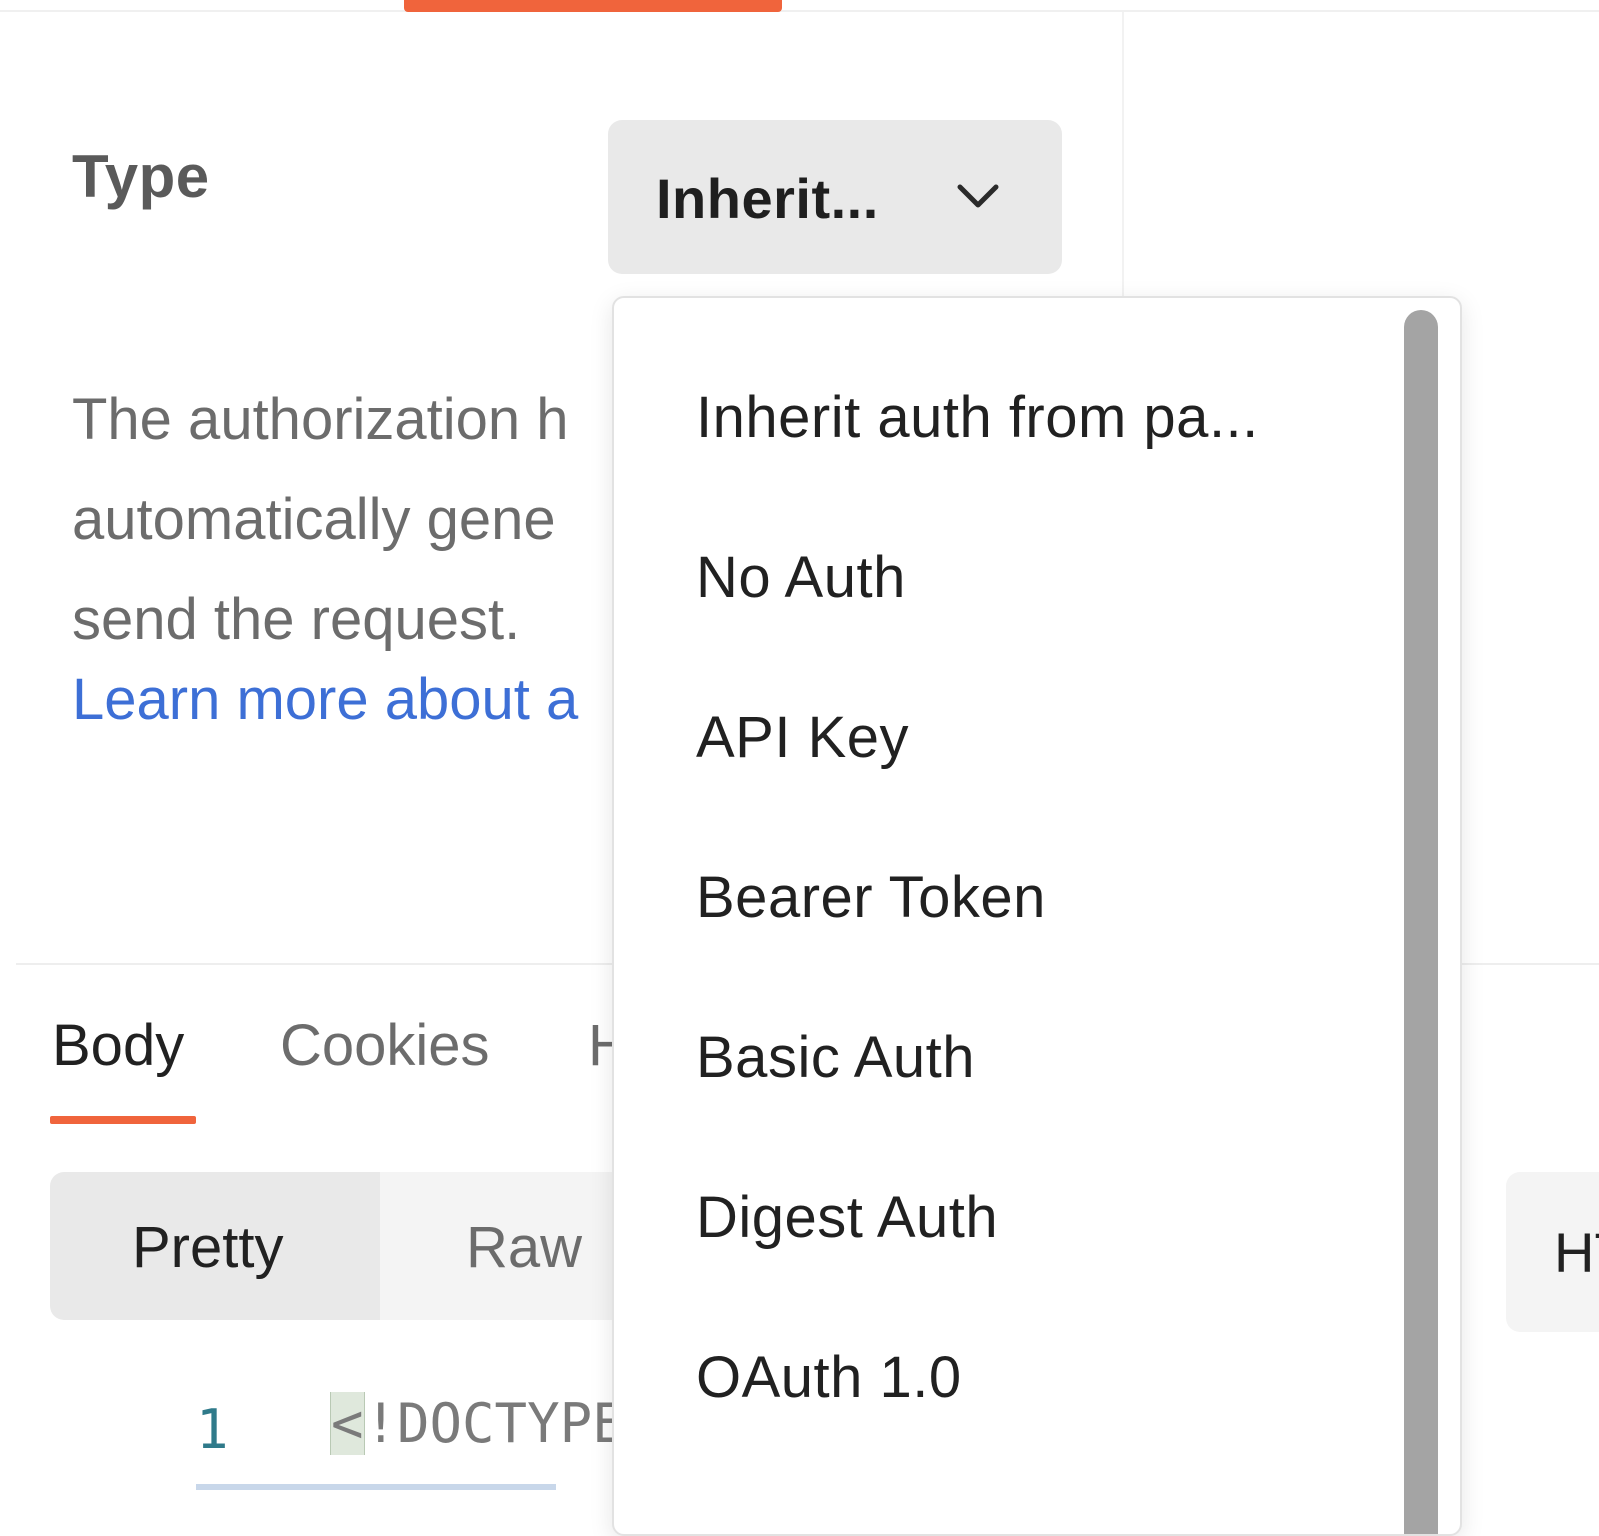 The height and width of the screenshot is (1536, 1599). I want to click on view-pretty-button: Pretty, so click(215, 1246).